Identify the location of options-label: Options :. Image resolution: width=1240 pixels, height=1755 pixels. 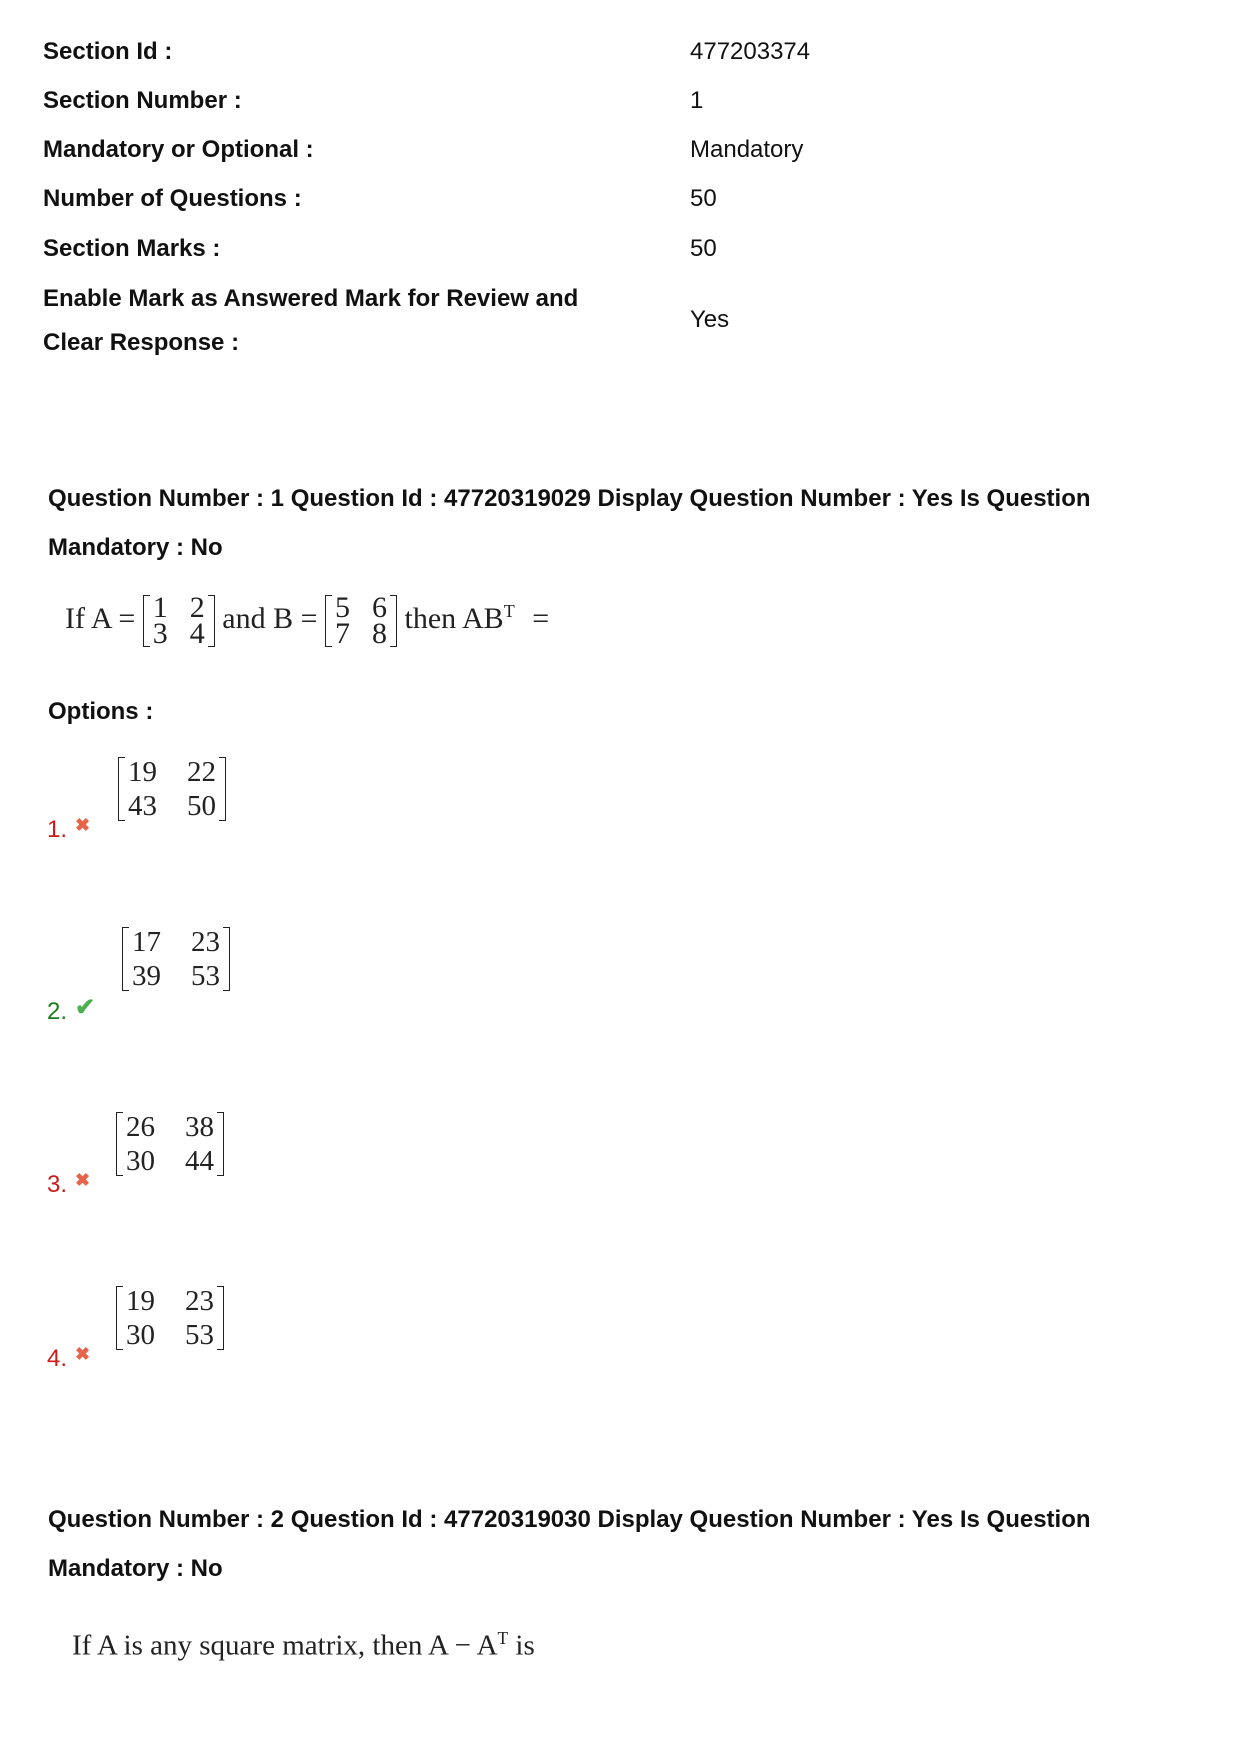
(101, 711).